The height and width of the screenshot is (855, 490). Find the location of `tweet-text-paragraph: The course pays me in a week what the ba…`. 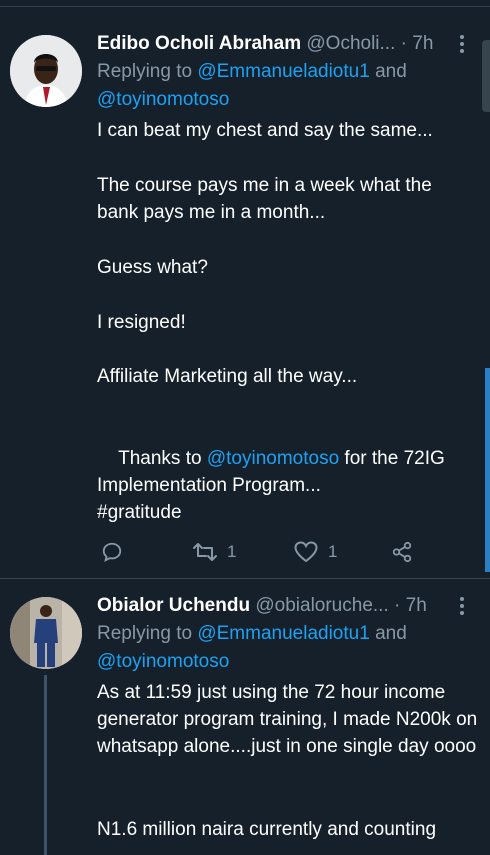

tweet-text-paragraph: The course pays me in a week what the ba… is located at coordinates (267, 199).